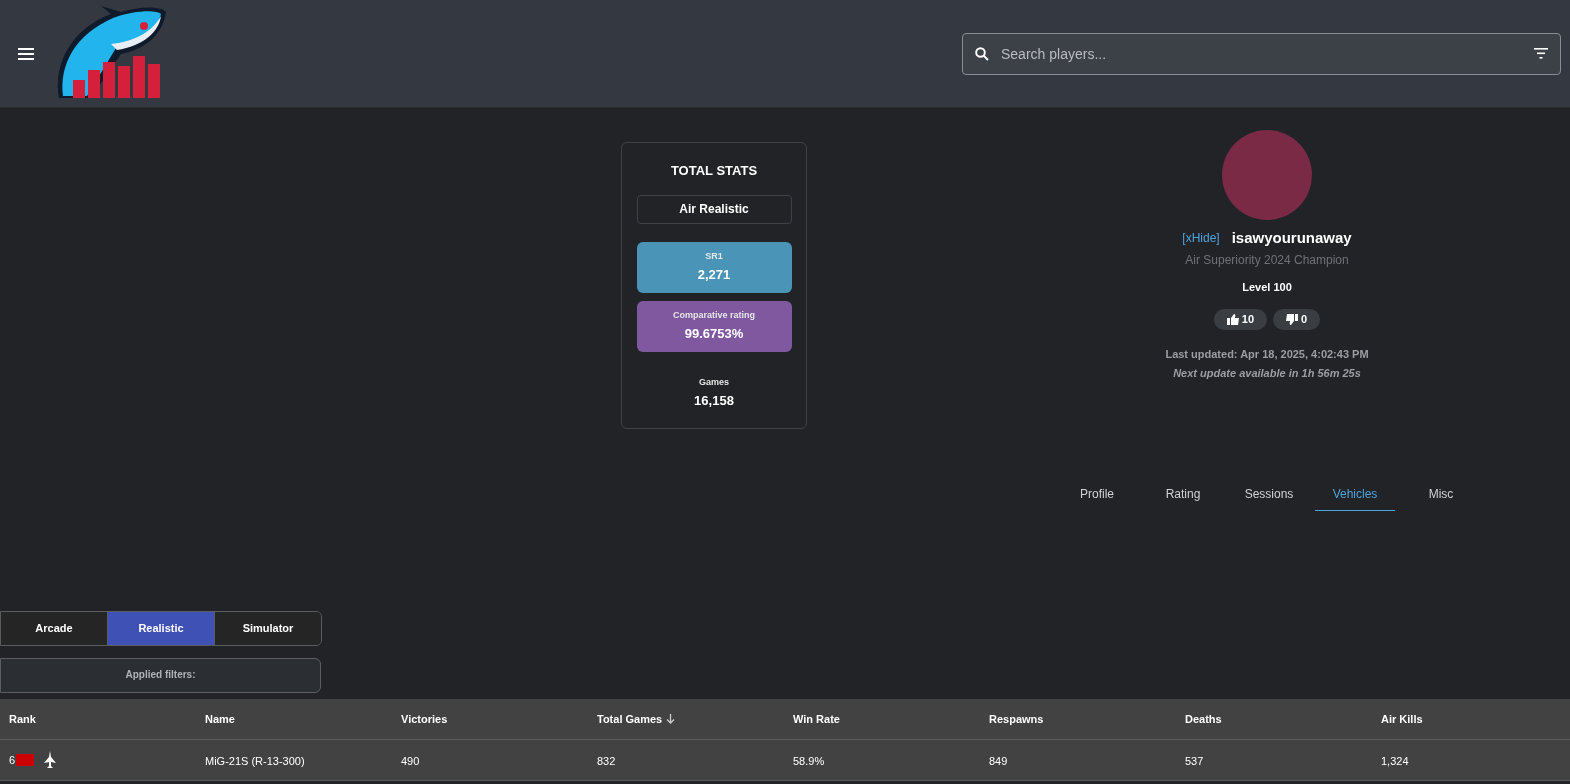 The width and height of the screenshot is (1570, 784). What do you see at coordinates (714, 256) in the screenshot?
I see `stat-label: SR1` at bounding box center [714, 256].